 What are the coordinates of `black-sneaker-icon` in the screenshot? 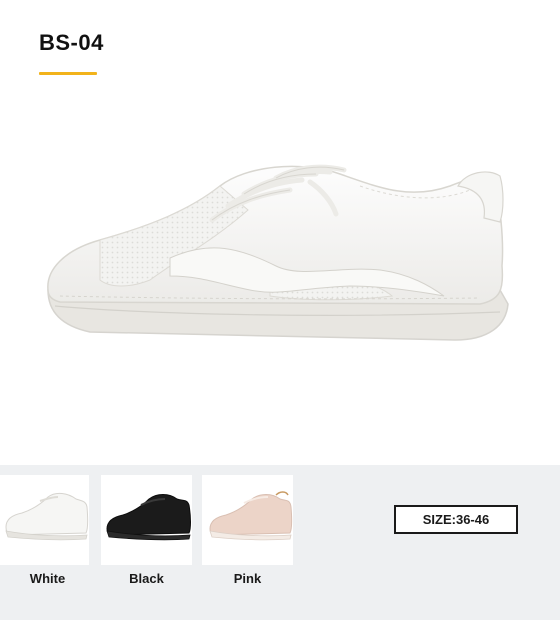 It's located at (148, 517).